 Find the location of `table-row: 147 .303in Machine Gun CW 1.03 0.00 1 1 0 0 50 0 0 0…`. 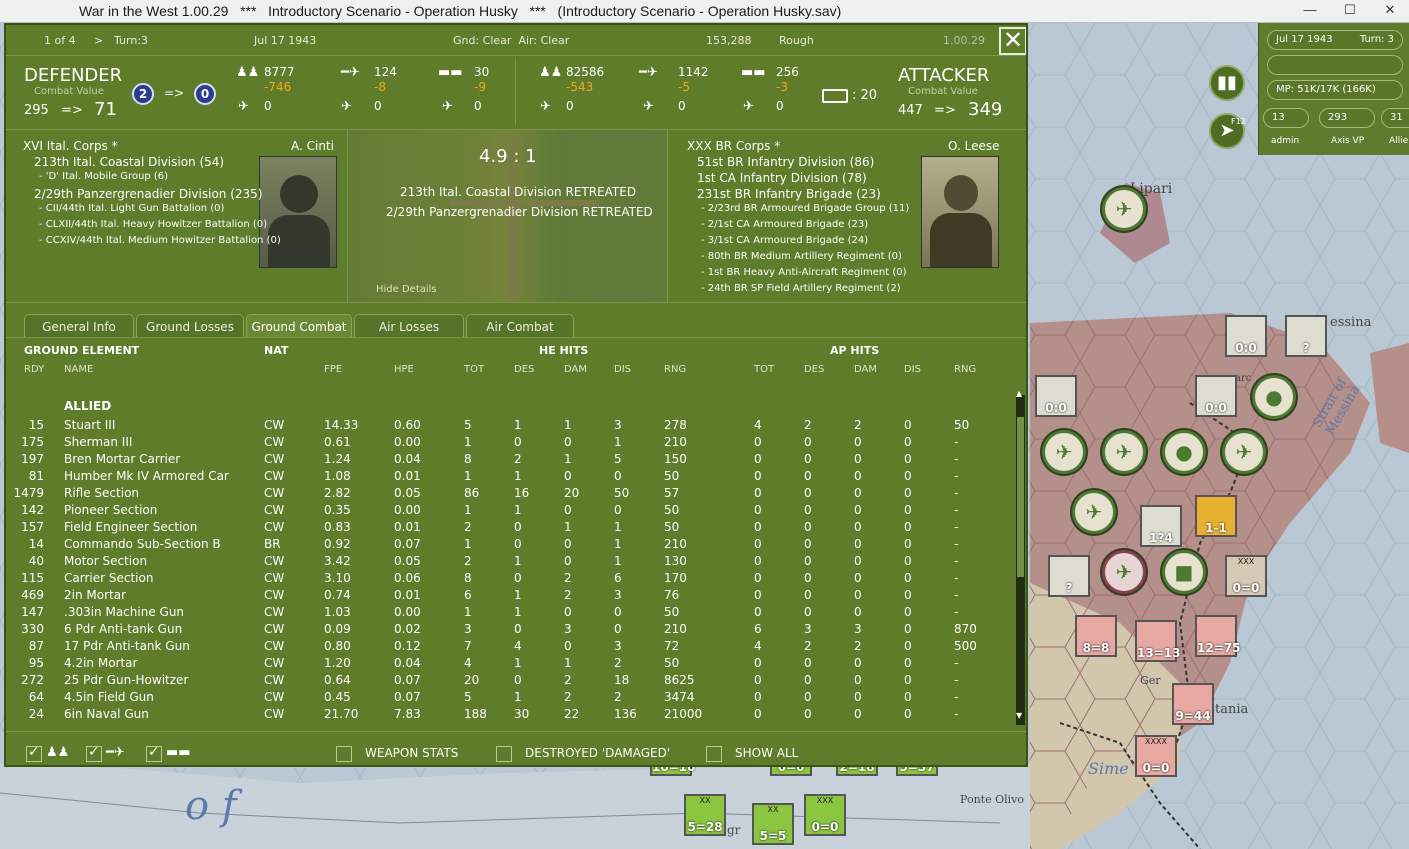

table-row: 147 .303in Machine Gun CW 1.03 0.00 1 1 0 0 50 0 0 0… is located at coordinates (512, 613).